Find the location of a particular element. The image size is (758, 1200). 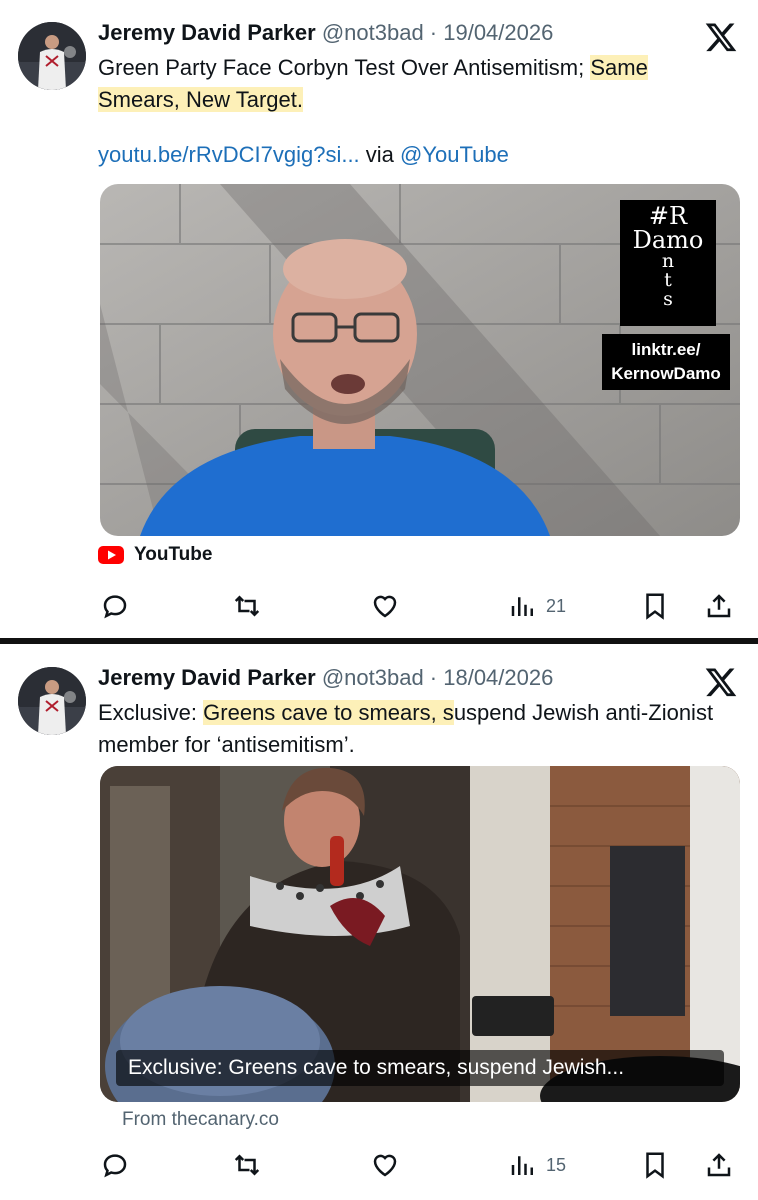

views-button: 15 is located at coordinates (537, 1165).